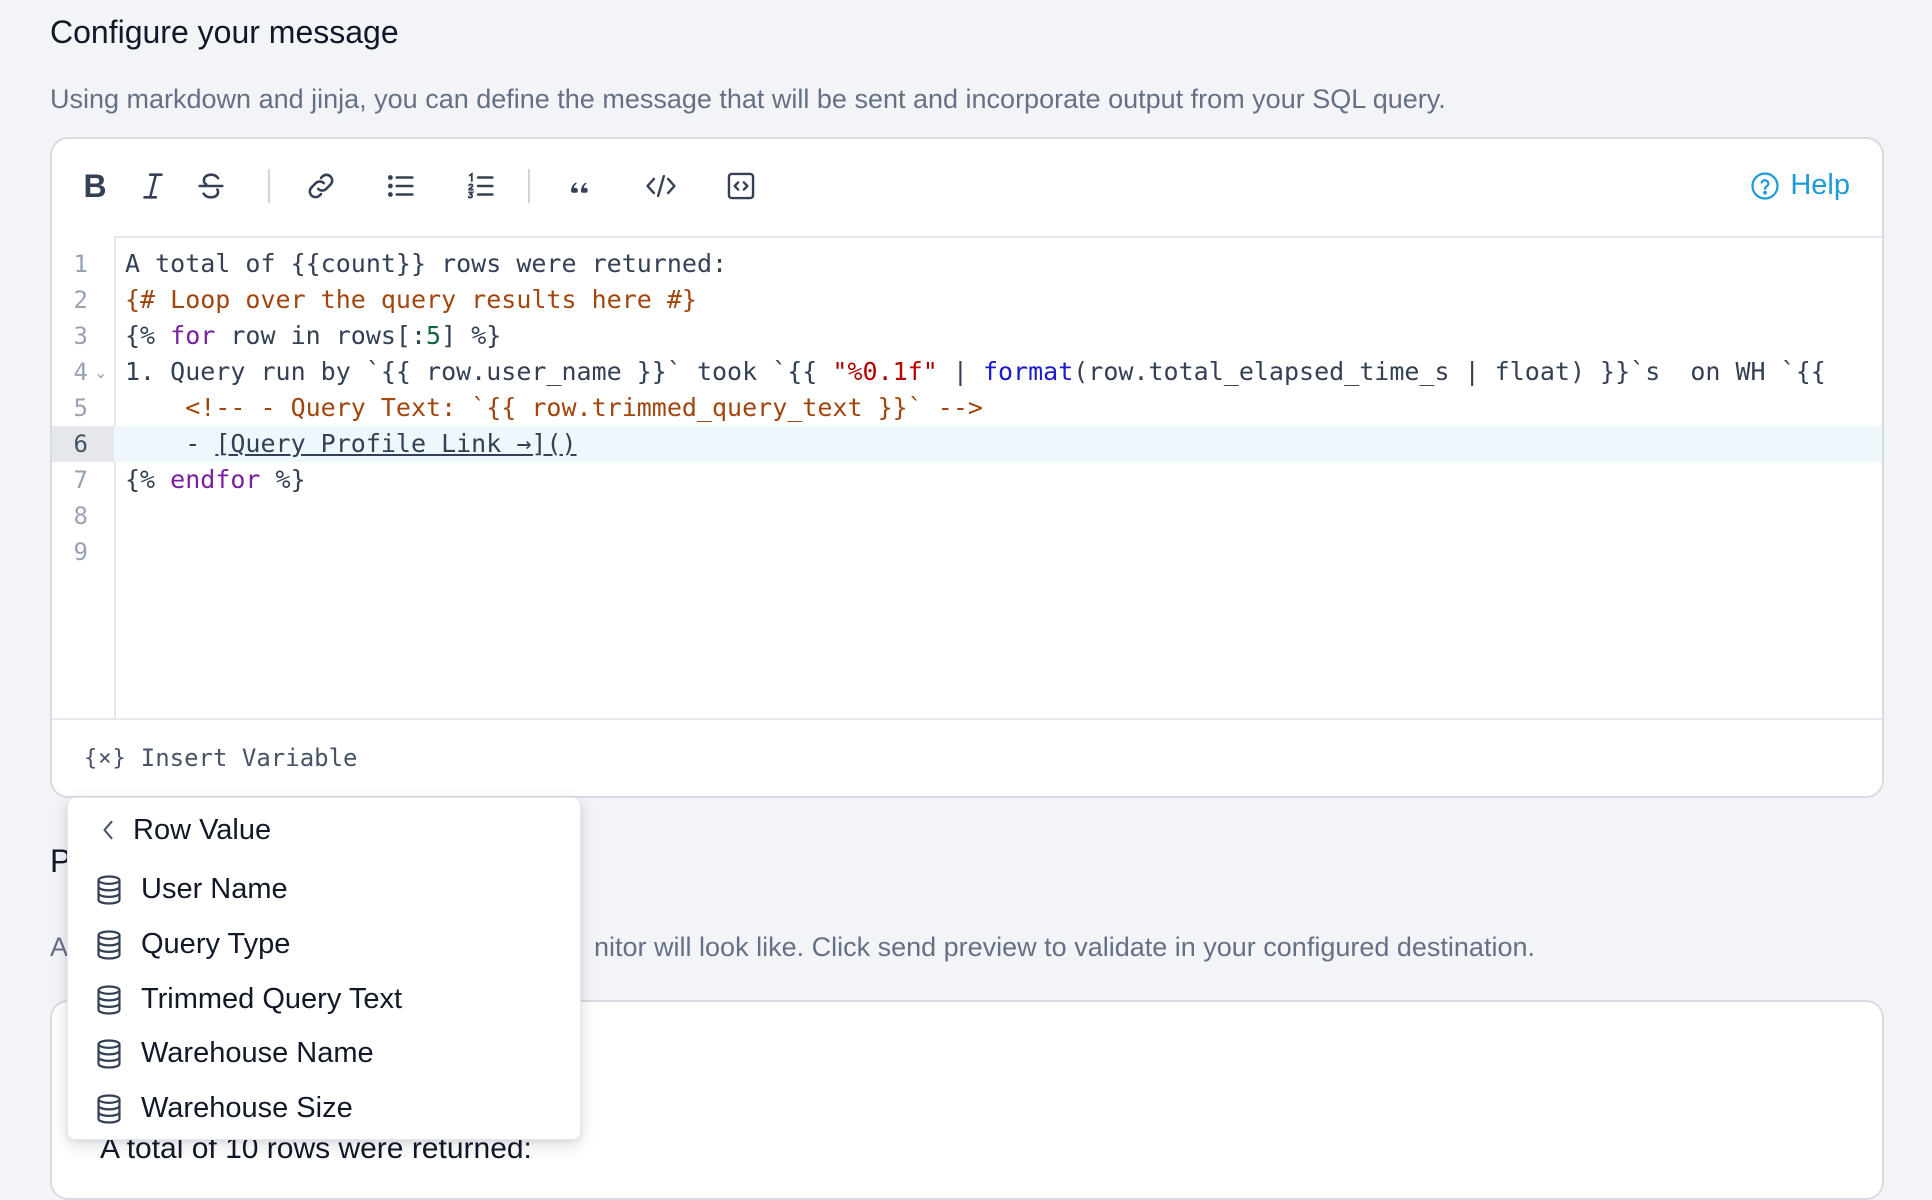 The height and width of the screenshot is (1200, 1932). I want to click on chevron-left-icon, so click(108, 832).